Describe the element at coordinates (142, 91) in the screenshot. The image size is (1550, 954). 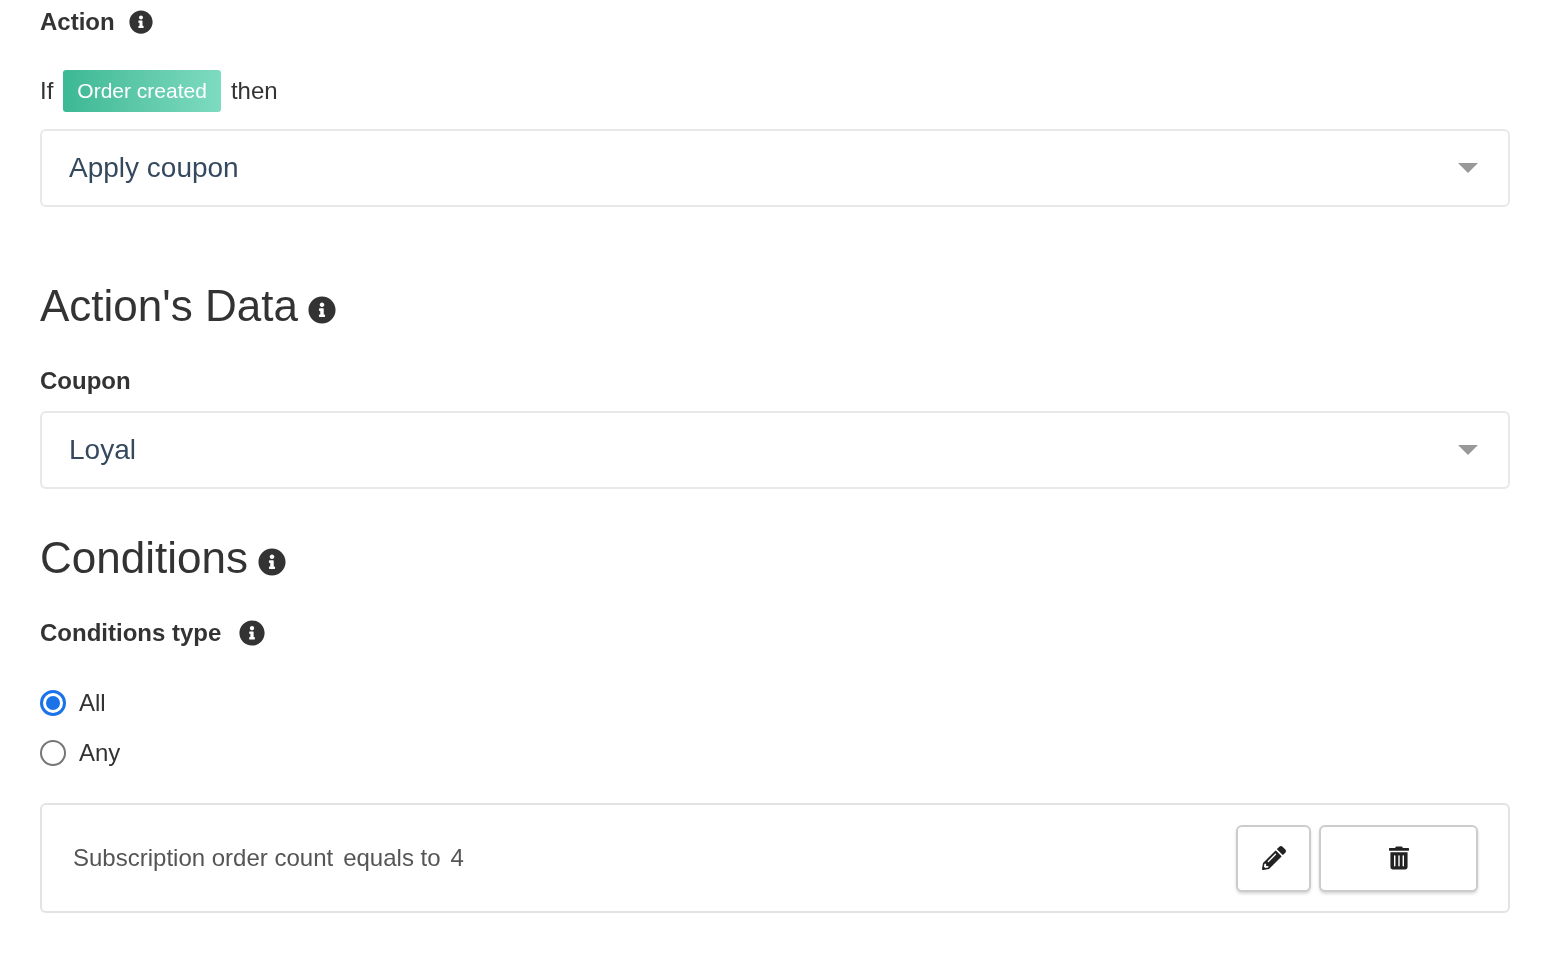
I see `trigger-tag: Order created` at that location.